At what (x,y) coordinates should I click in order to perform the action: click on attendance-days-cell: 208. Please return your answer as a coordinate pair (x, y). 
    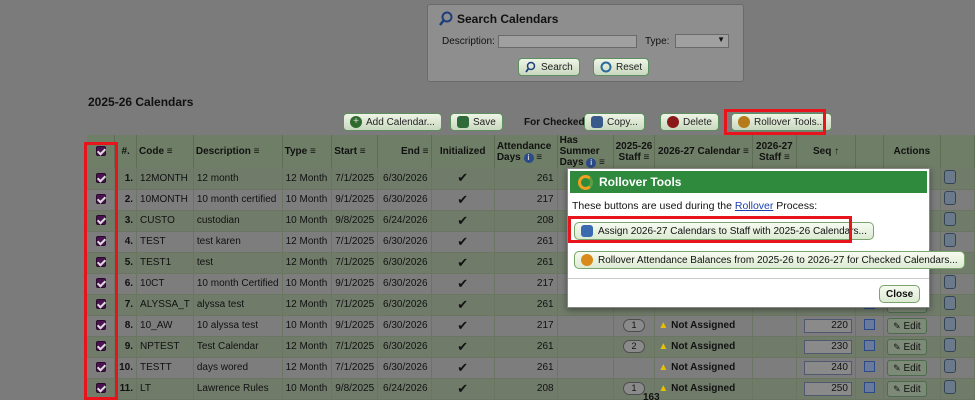
    Looking at the image, I should click on (526, 221).